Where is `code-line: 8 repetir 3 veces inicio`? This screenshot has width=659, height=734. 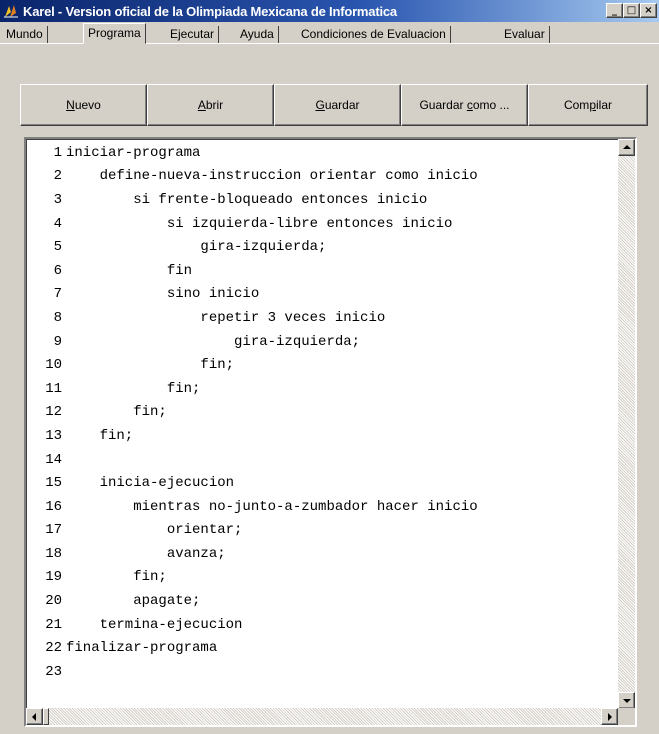 code-line: 8 repetir 3 veces inicio is located at coordinates (321, 318).